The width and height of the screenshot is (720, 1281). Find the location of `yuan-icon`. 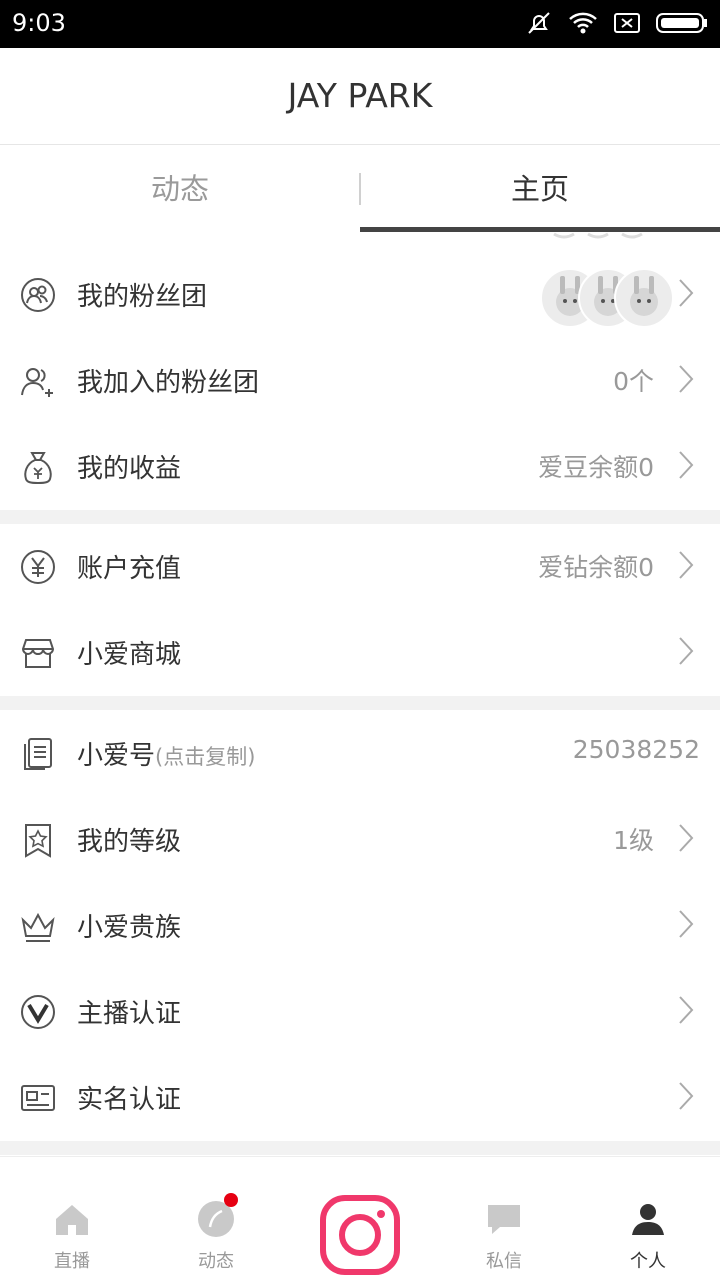

yuan-icon is located at coordinates (38, 567).